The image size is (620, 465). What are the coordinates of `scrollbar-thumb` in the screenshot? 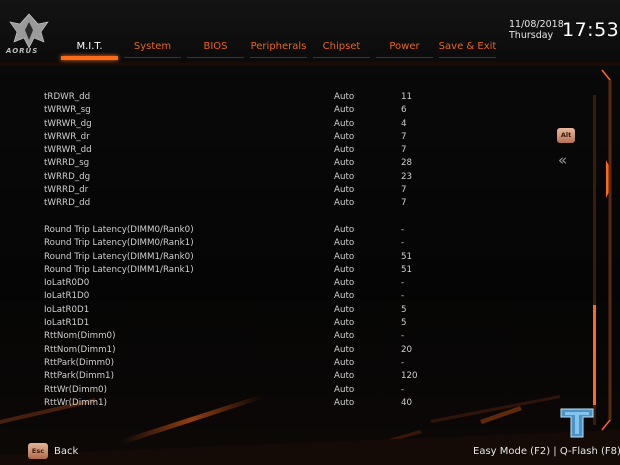 It's located at (594, 355).